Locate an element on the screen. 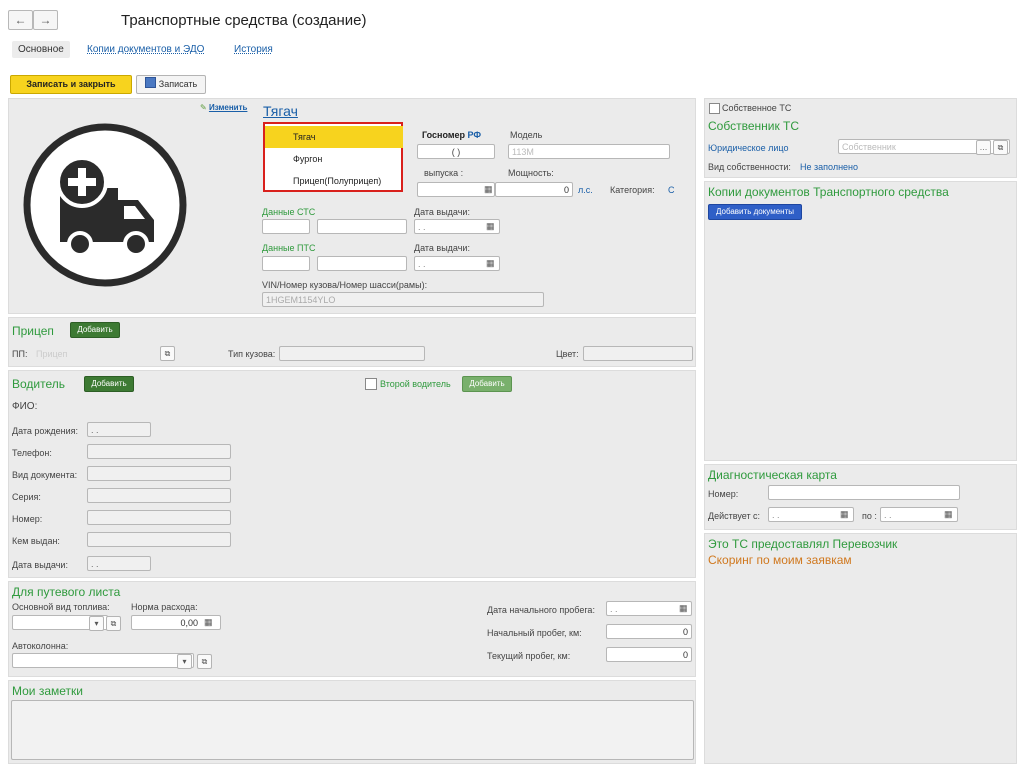  dropdown-item-trailer: Прицеп(Полуприцеп) is located at coordinates (334, 181).